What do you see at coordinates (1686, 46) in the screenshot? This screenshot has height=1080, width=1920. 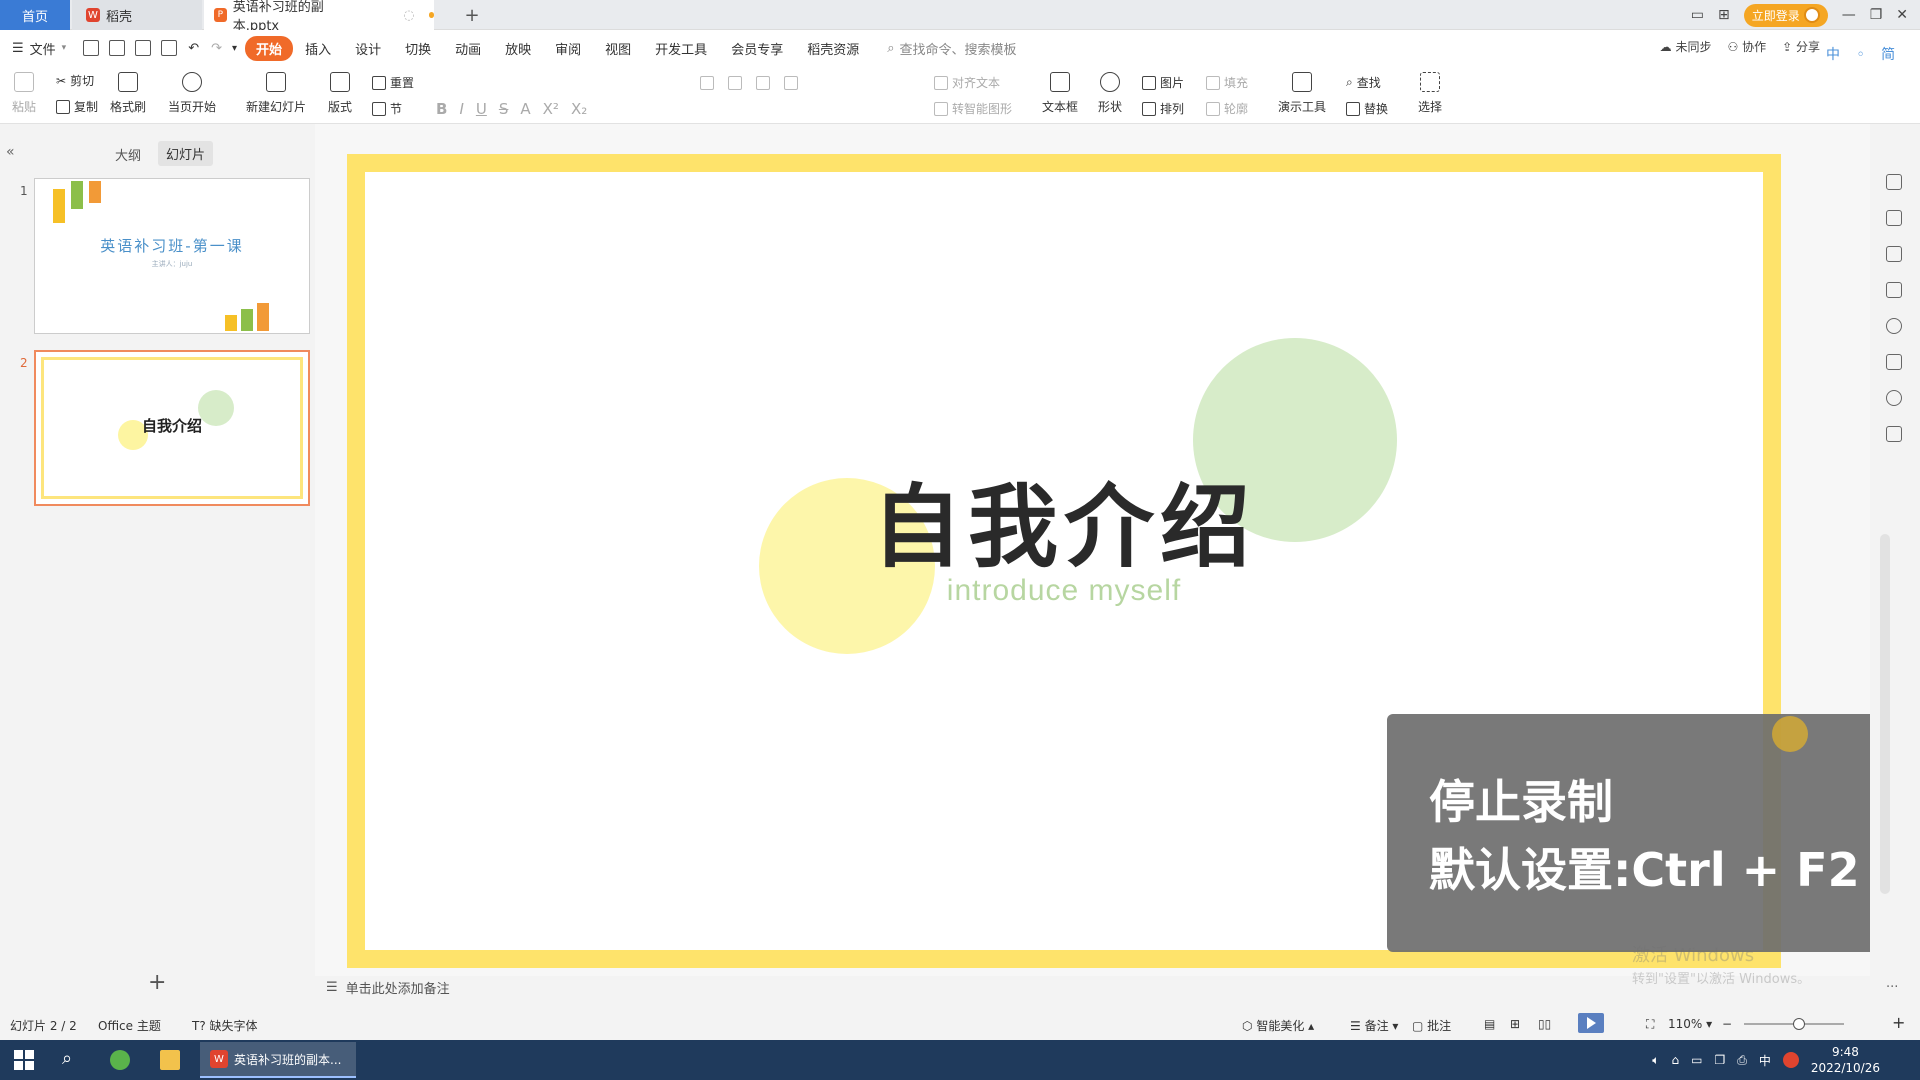 I see `sync-button: ☁ 未同步` at bounding box center [1686, 46].